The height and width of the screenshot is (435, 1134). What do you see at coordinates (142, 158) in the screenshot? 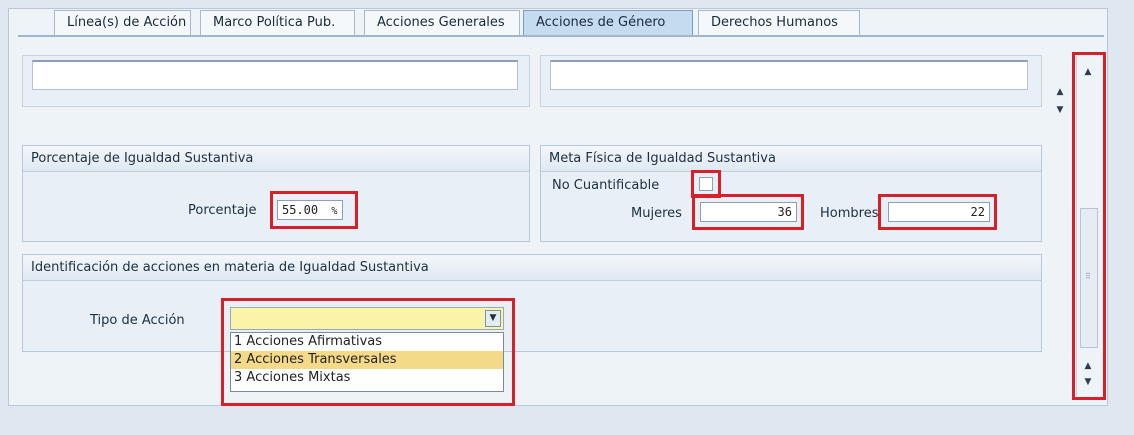
I see `group-title: Porcentaje de Igualdad Sustantiva` at bounding box center [142, 158].